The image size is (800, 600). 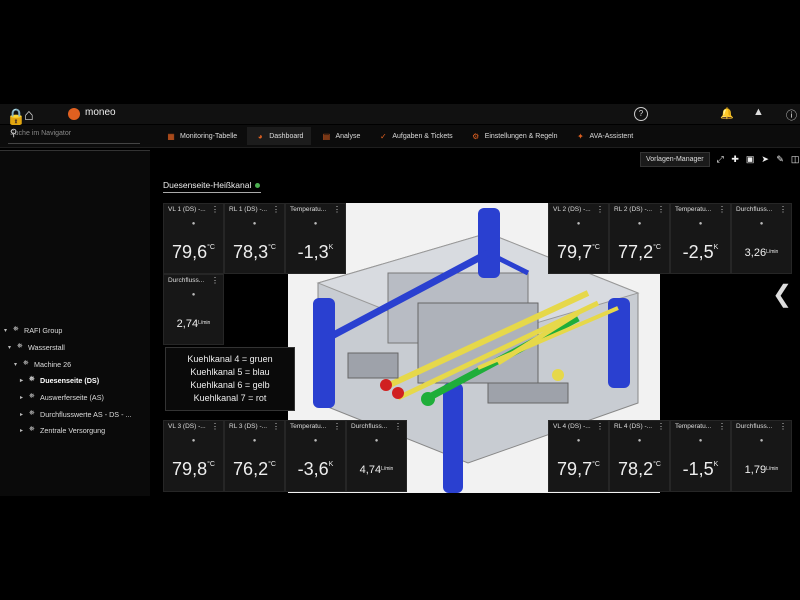 I want to click on widget-value: 2,74, so click(x=187, y=324).